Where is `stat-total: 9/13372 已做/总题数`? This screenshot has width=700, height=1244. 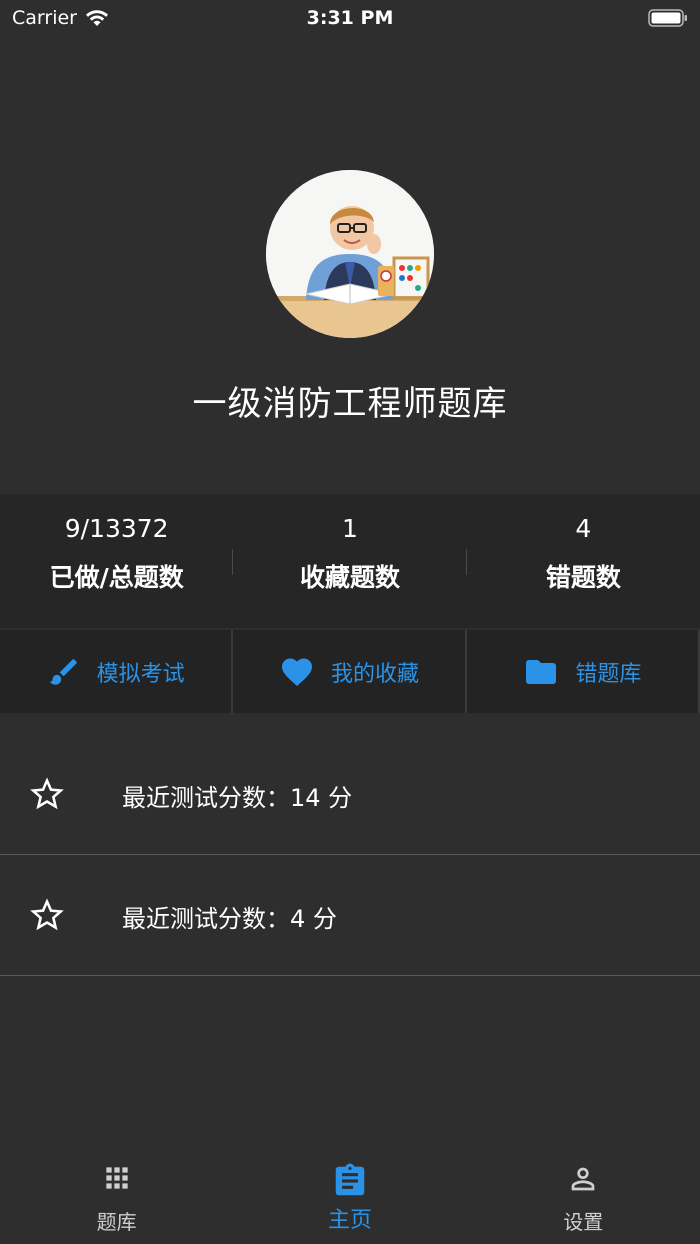 stat-total: 9/13372 已做/总题数 is located at coordinates (117, 561).